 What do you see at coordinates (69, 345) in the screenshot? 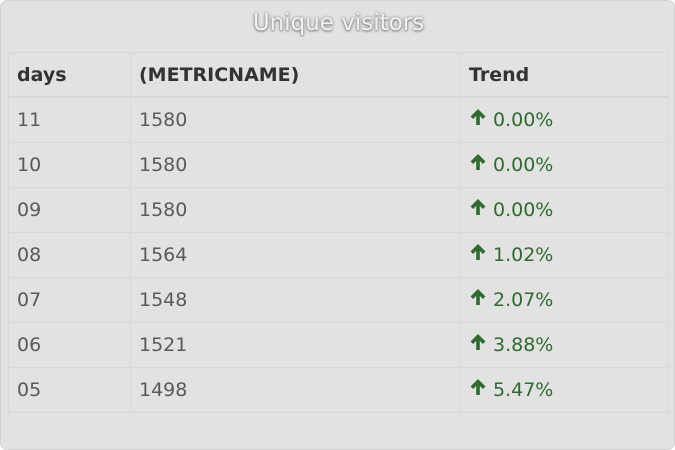
I see `cell-day: 06` at bounding box center [69, 345].